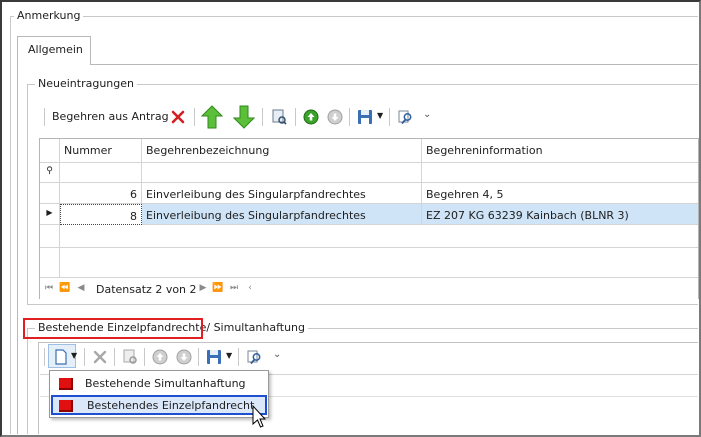  What do you see at coordinates (165, 383) in the screenshot?
I see `menu-item-label: Bestehende Simultanhaftung` at bounding box center [165, 383].